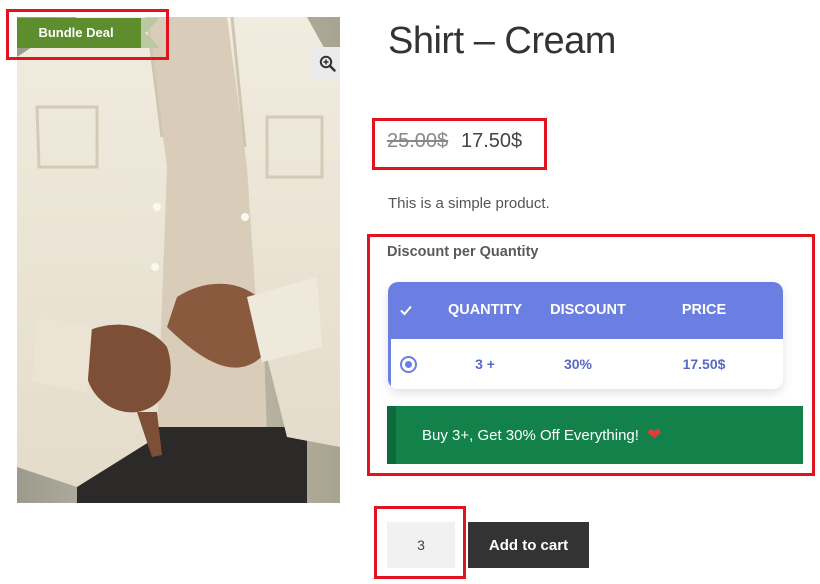 Image resolution: width=820 pixels, height=584 pixels. I want to click on cell-discount: 30%, so click(578, 364).